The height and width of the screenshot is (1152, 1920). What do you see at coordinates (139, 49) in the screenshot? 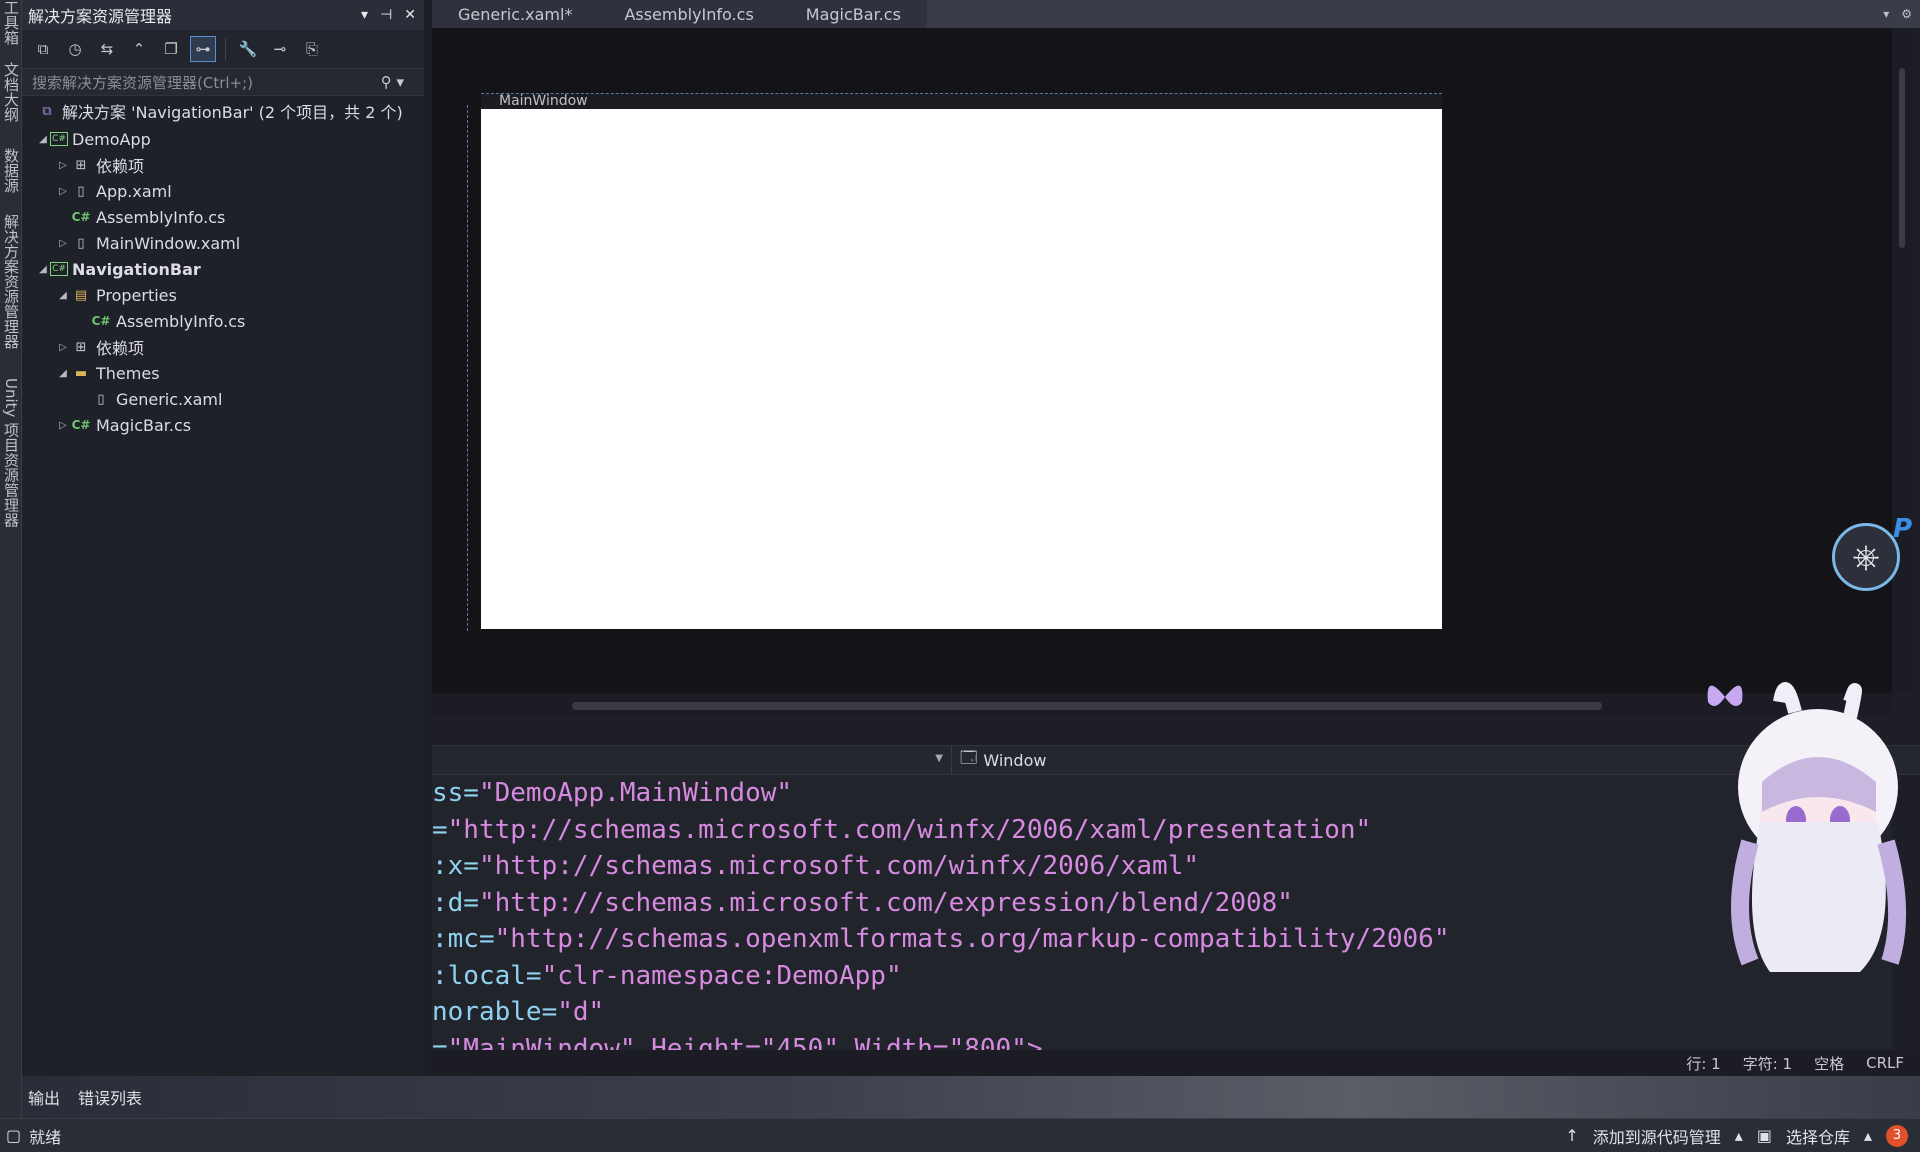
I see `collapse-all-icon: ⌃` at bounding box center [139, 49].